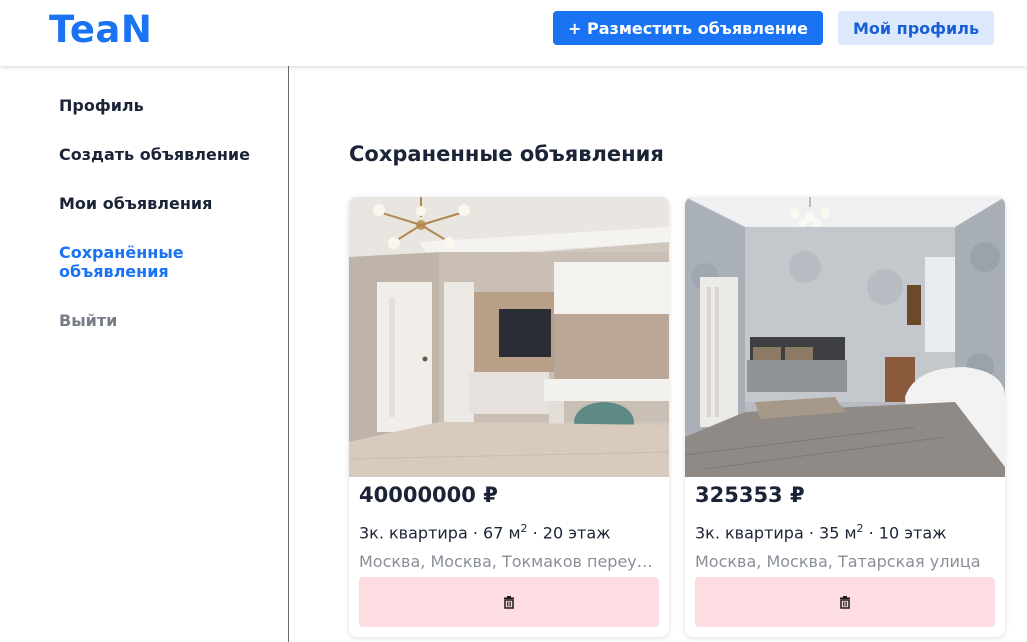 This screenshot has width=1027, height=642. Describe the element at coordinates (576, 533) in the screenshot. I see `listing-floor: 20 этаж` at that location.